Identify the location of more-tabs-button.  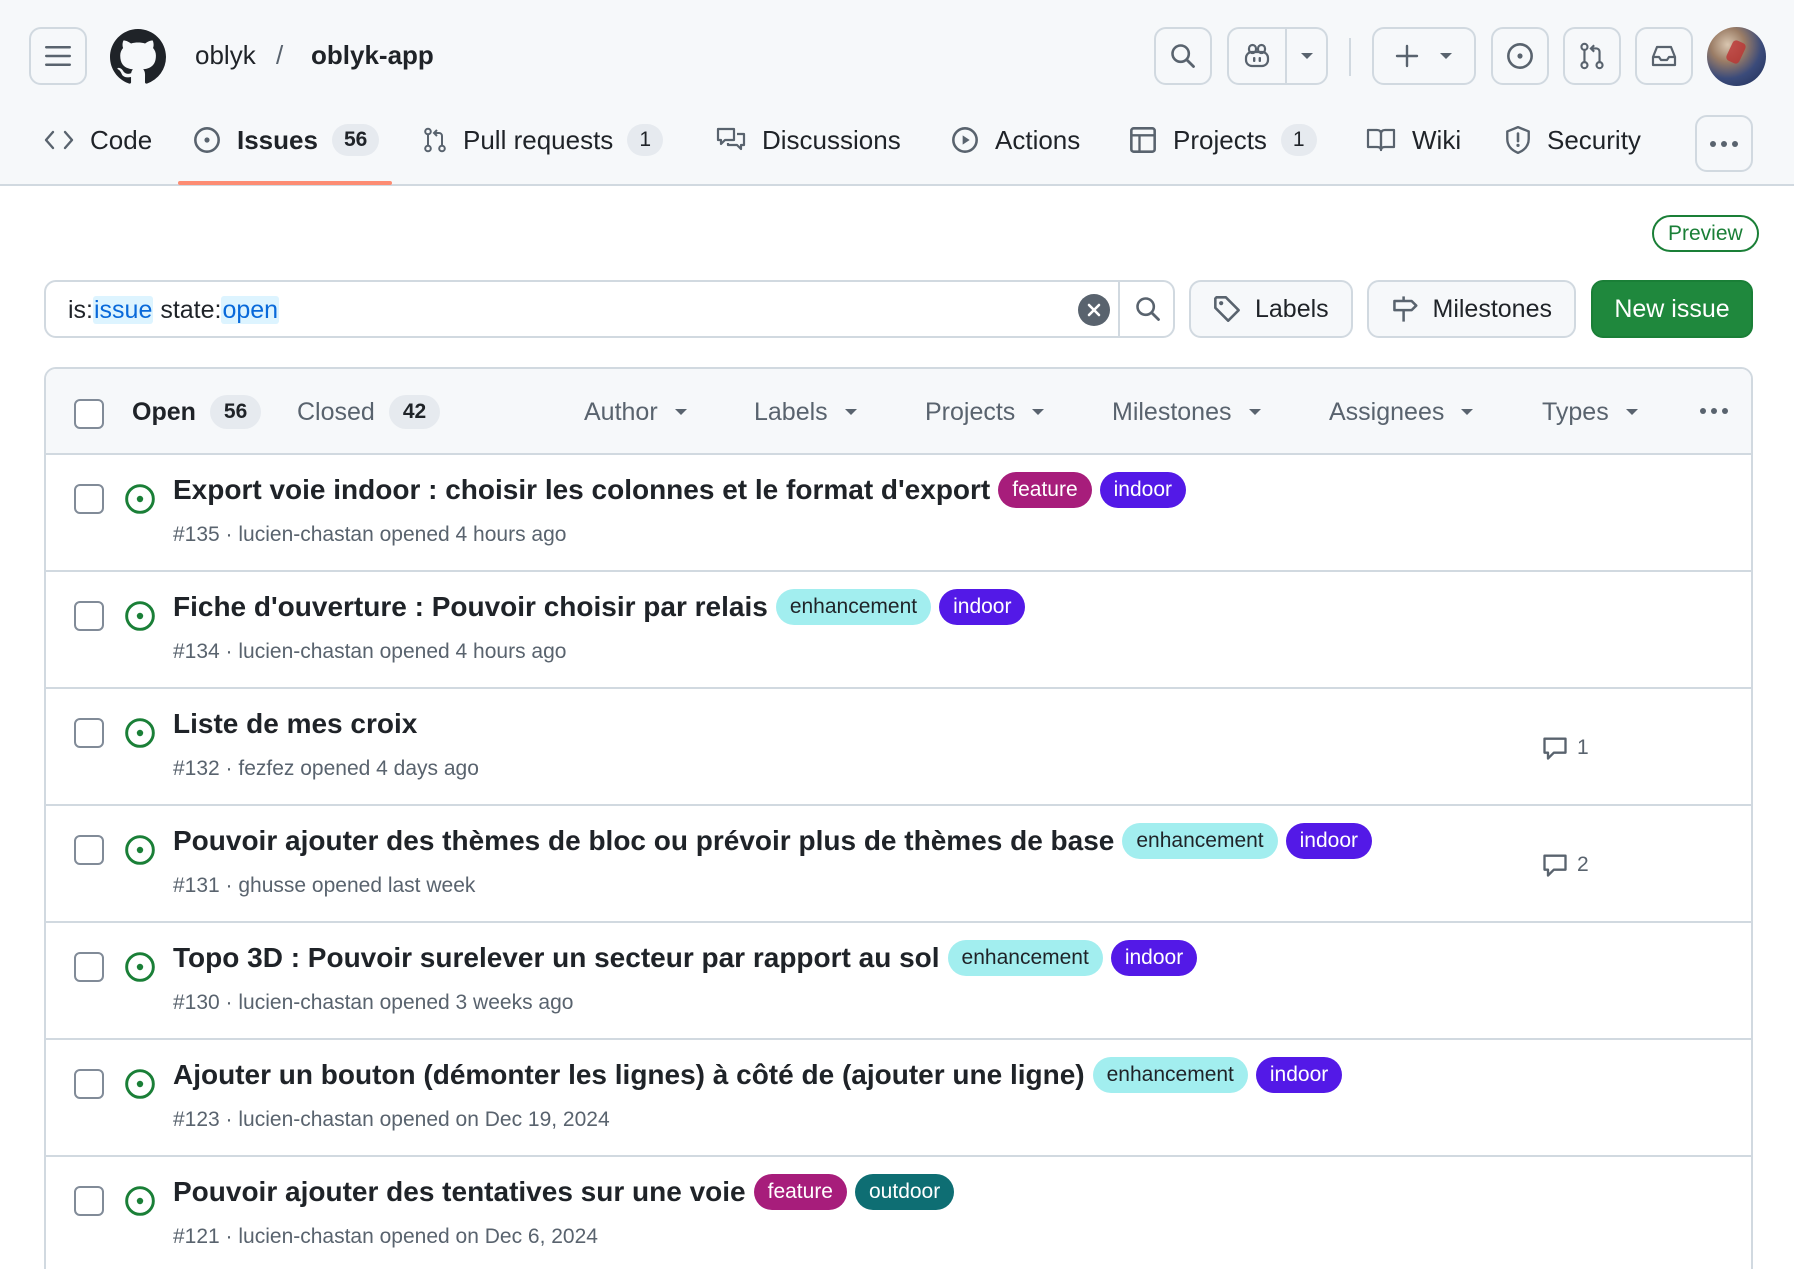
(1724, 143).